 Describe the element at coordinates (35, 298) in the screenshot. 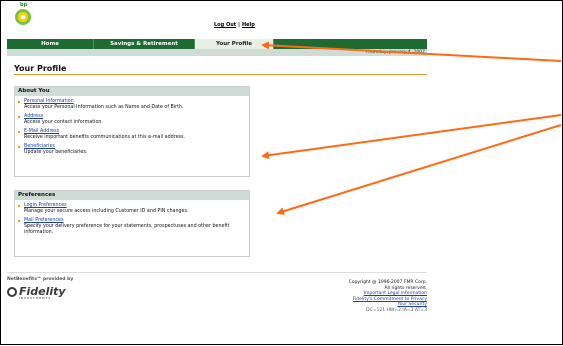

I see `fidelity-logo-subtext: INVESTMENTS` at that location.